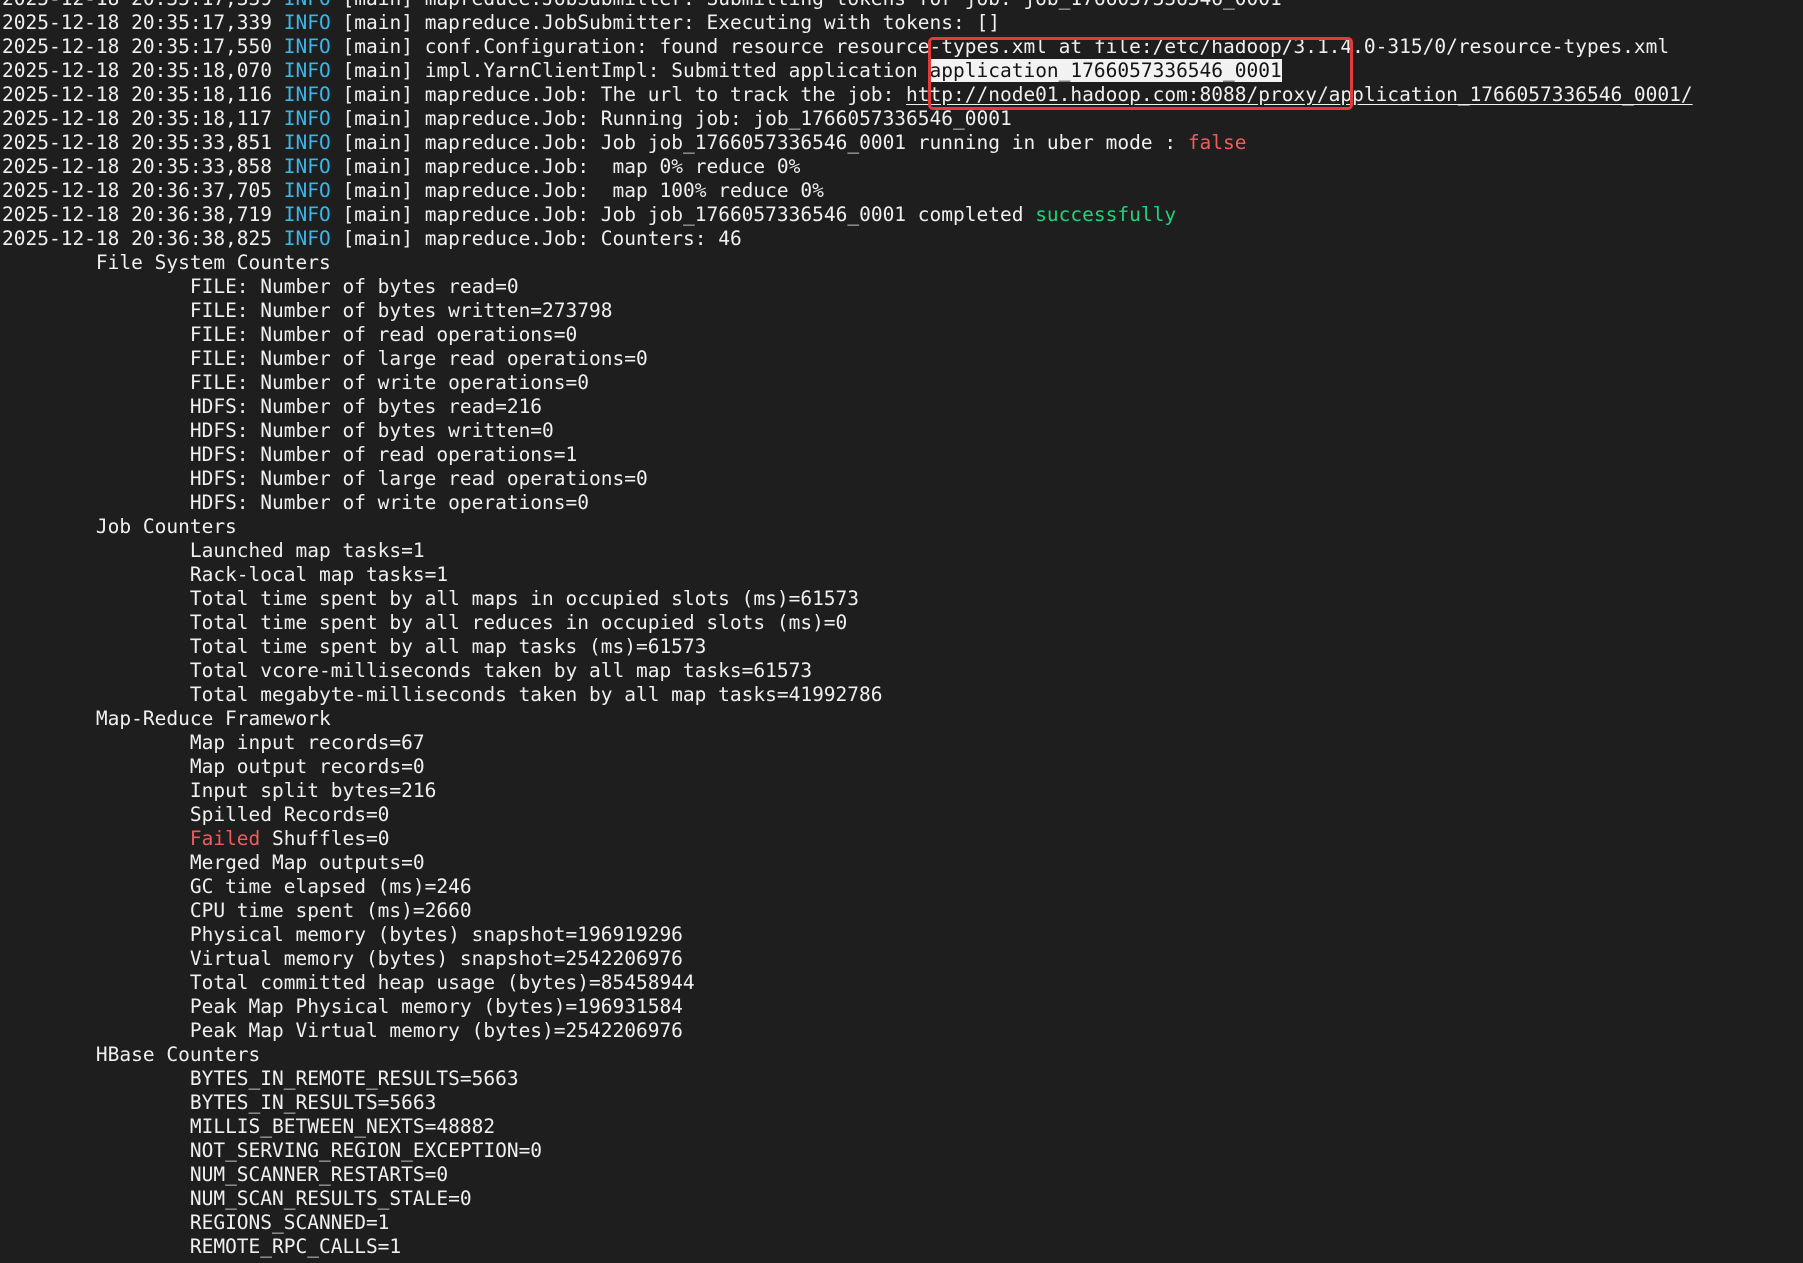  Describe the element at coordinates (307, 766) in the screenshot. I see `counter-entry: Map output records=0` at that location.